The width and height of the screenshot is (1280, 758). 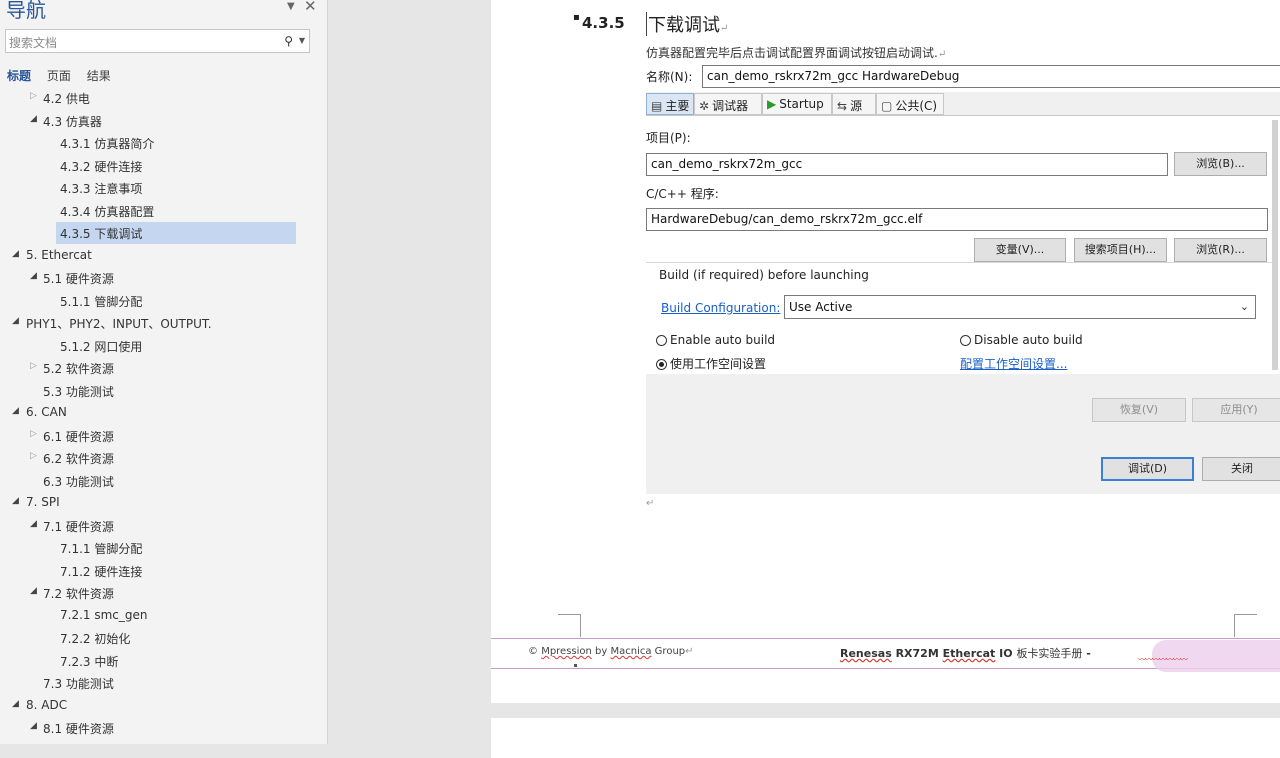 I want to click on tree-item-label: 7.1 硬件资源, so click(x=78, y=526).